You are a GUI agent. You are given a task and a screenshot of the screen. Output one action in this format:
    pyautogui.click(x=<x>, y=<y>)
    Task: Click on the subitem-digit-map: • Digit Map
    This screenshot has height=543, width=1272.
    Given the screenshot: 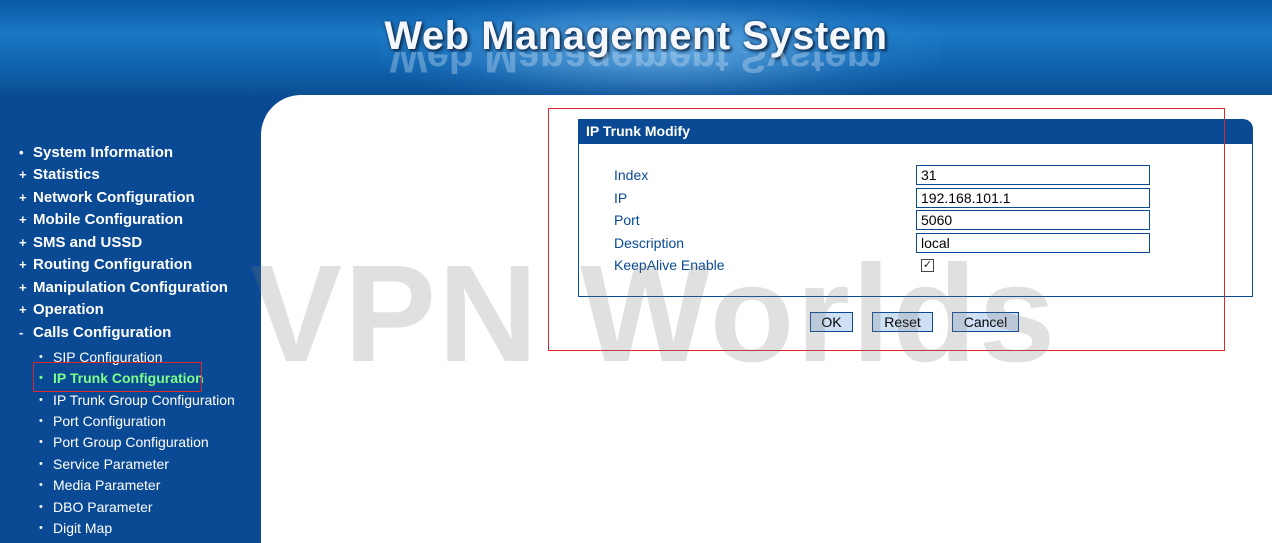 What is the action you would take?
    pyautogui.click(x=75, y=528)
    